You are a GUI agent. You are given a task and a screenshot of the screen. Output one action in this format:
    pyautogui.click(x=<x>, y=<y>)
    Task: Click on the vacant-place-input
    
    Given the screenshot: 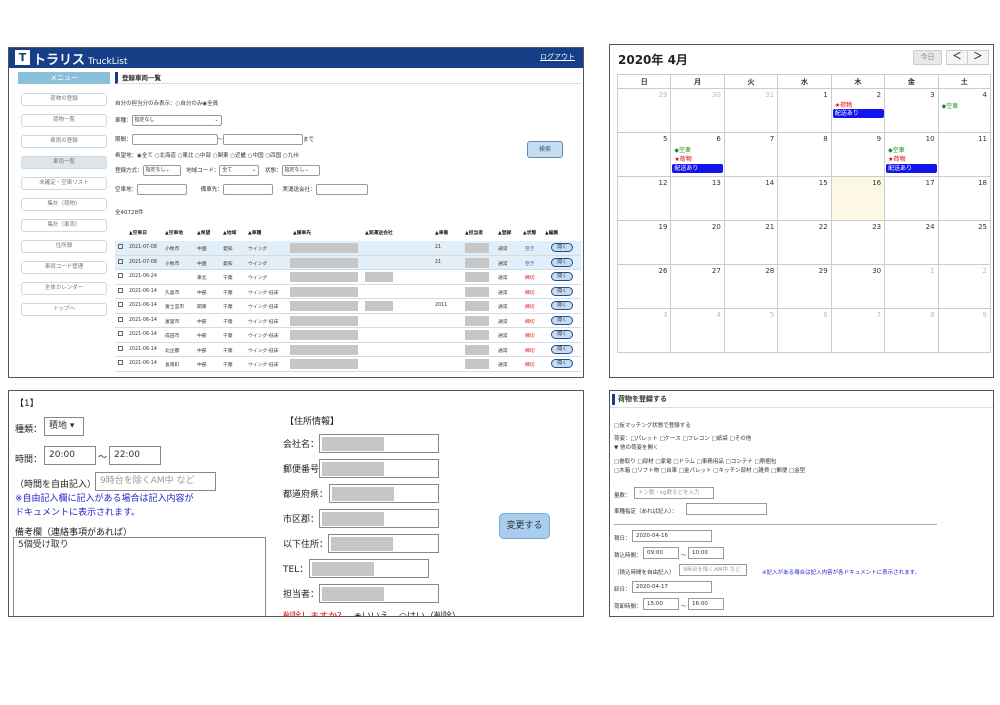 What is the action you would take?
    pyautogui.click(x=162, y=189)
    